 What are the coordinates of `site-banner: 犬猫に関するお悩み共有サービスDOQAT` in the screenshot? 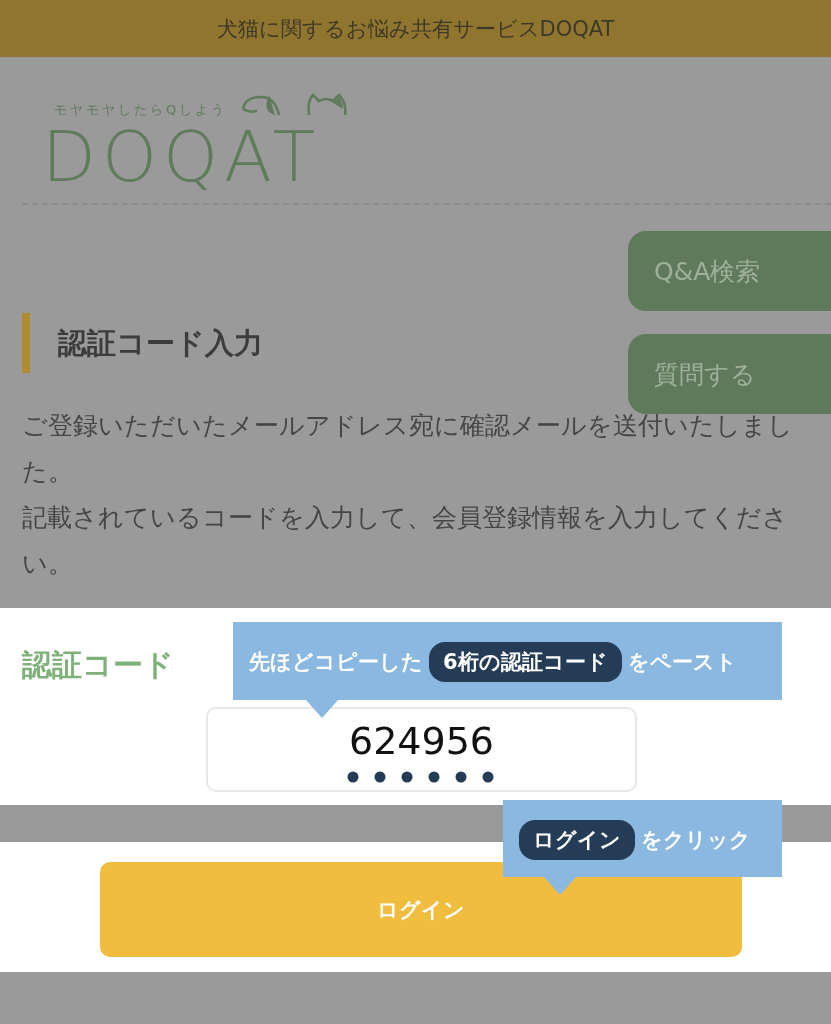 It's located at (415, 28).